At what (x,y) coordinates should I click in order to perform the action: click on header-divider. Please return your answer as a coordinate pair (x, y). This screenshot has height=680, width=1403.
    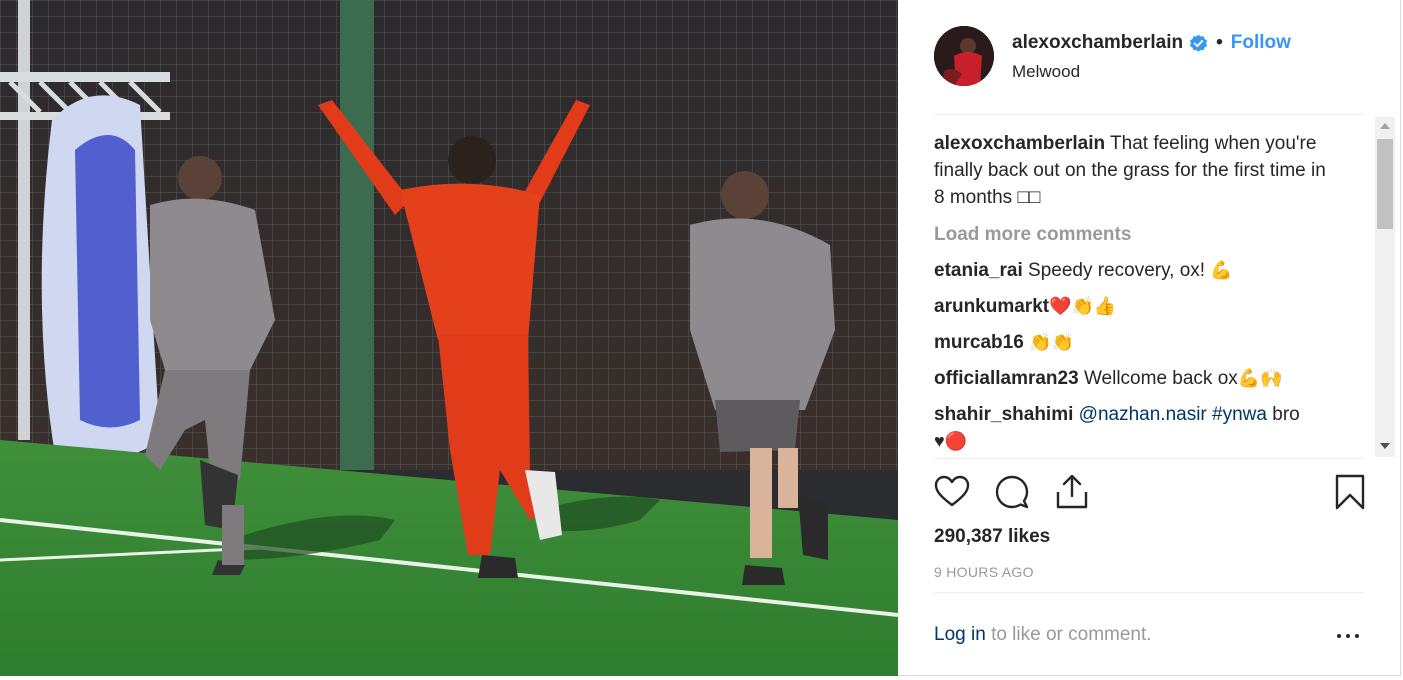
    Looking at the image, I should click on (1149, 114).